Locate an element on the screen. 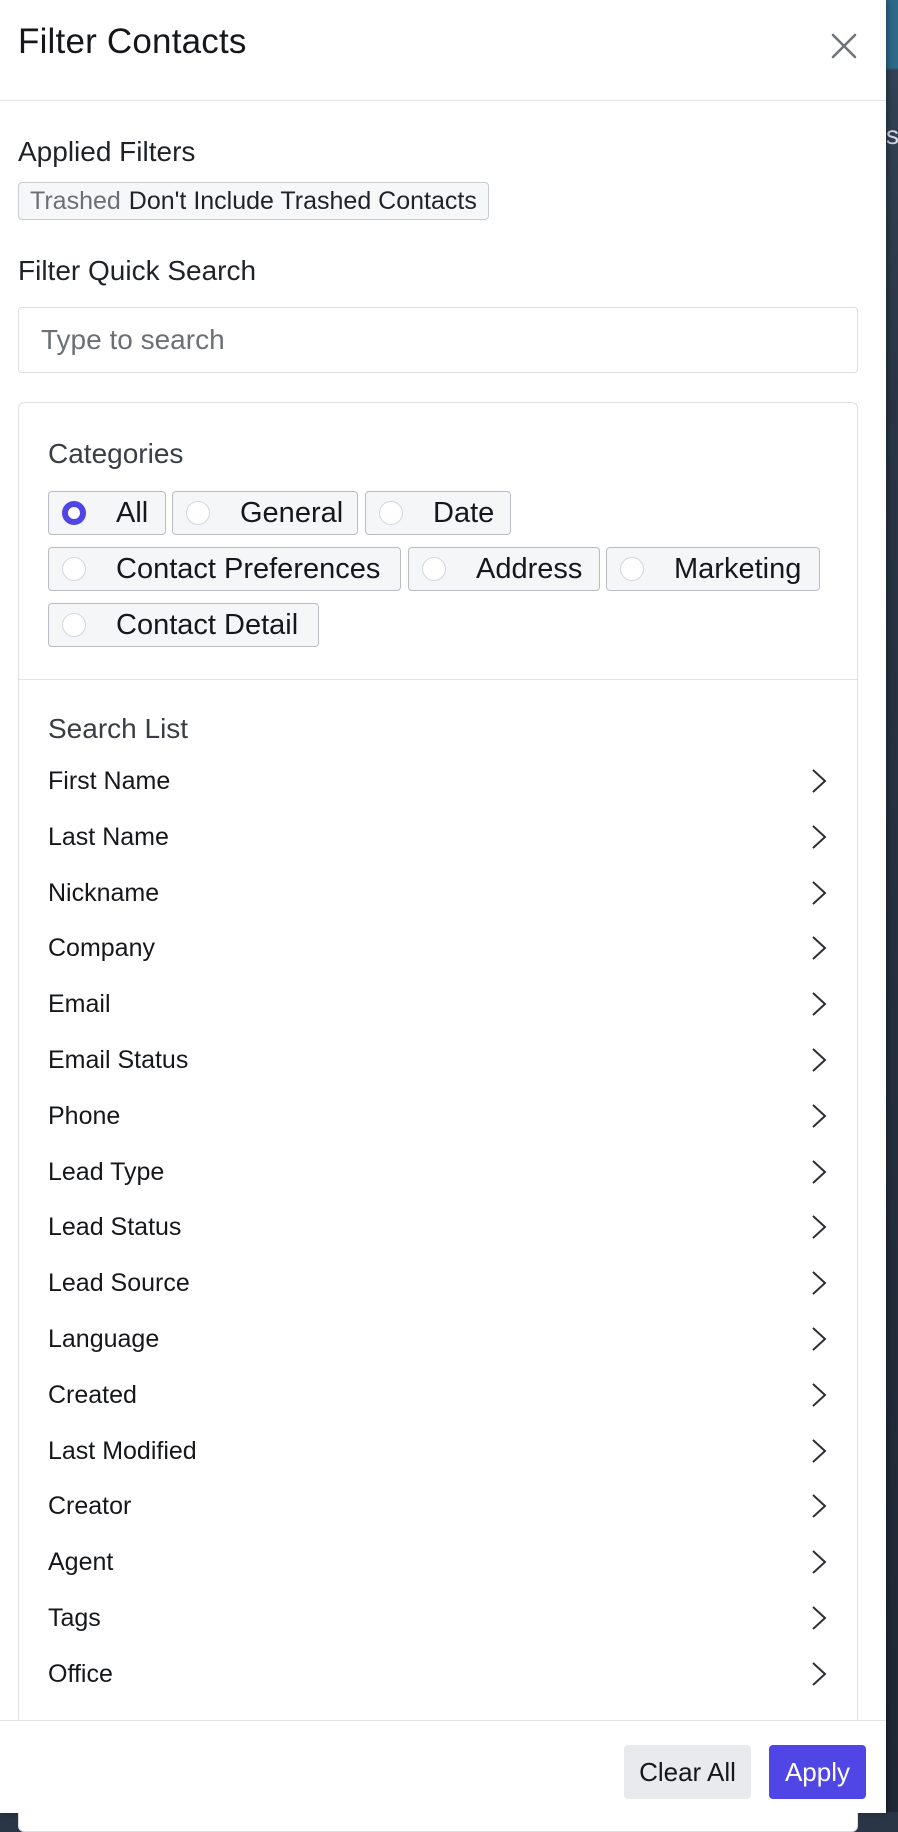 The image size is (898, 1832). search-list-item-tags: Tags is located at coordinates (438, 1616).